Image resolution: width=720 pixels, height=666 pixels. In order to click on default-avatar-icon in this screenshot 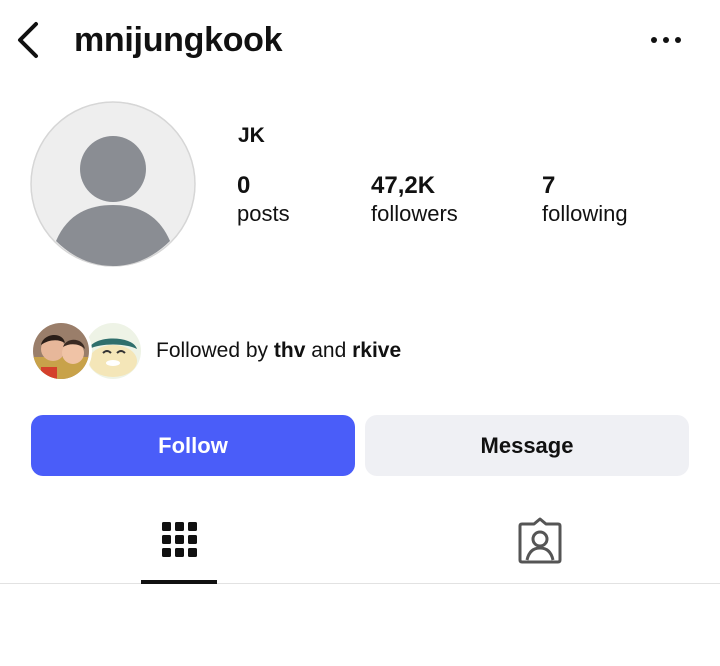, I will do `click(113, 184)`.